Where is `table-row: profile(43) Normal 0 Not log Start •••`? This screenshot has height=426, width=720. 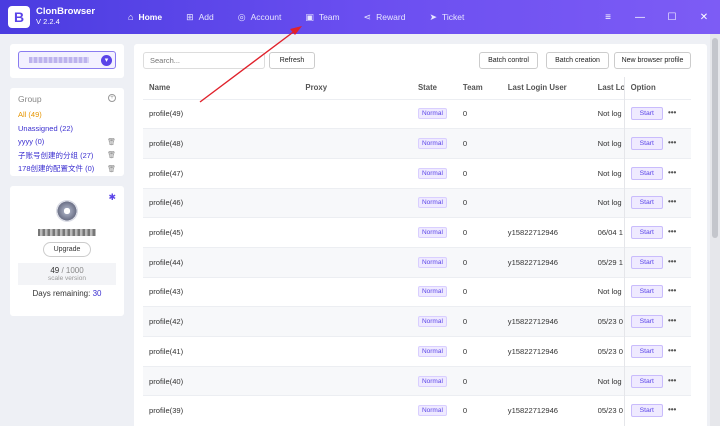
table-row: profile(43) Normal 0 Not log Start ••• is located at coordinates (417, 291).